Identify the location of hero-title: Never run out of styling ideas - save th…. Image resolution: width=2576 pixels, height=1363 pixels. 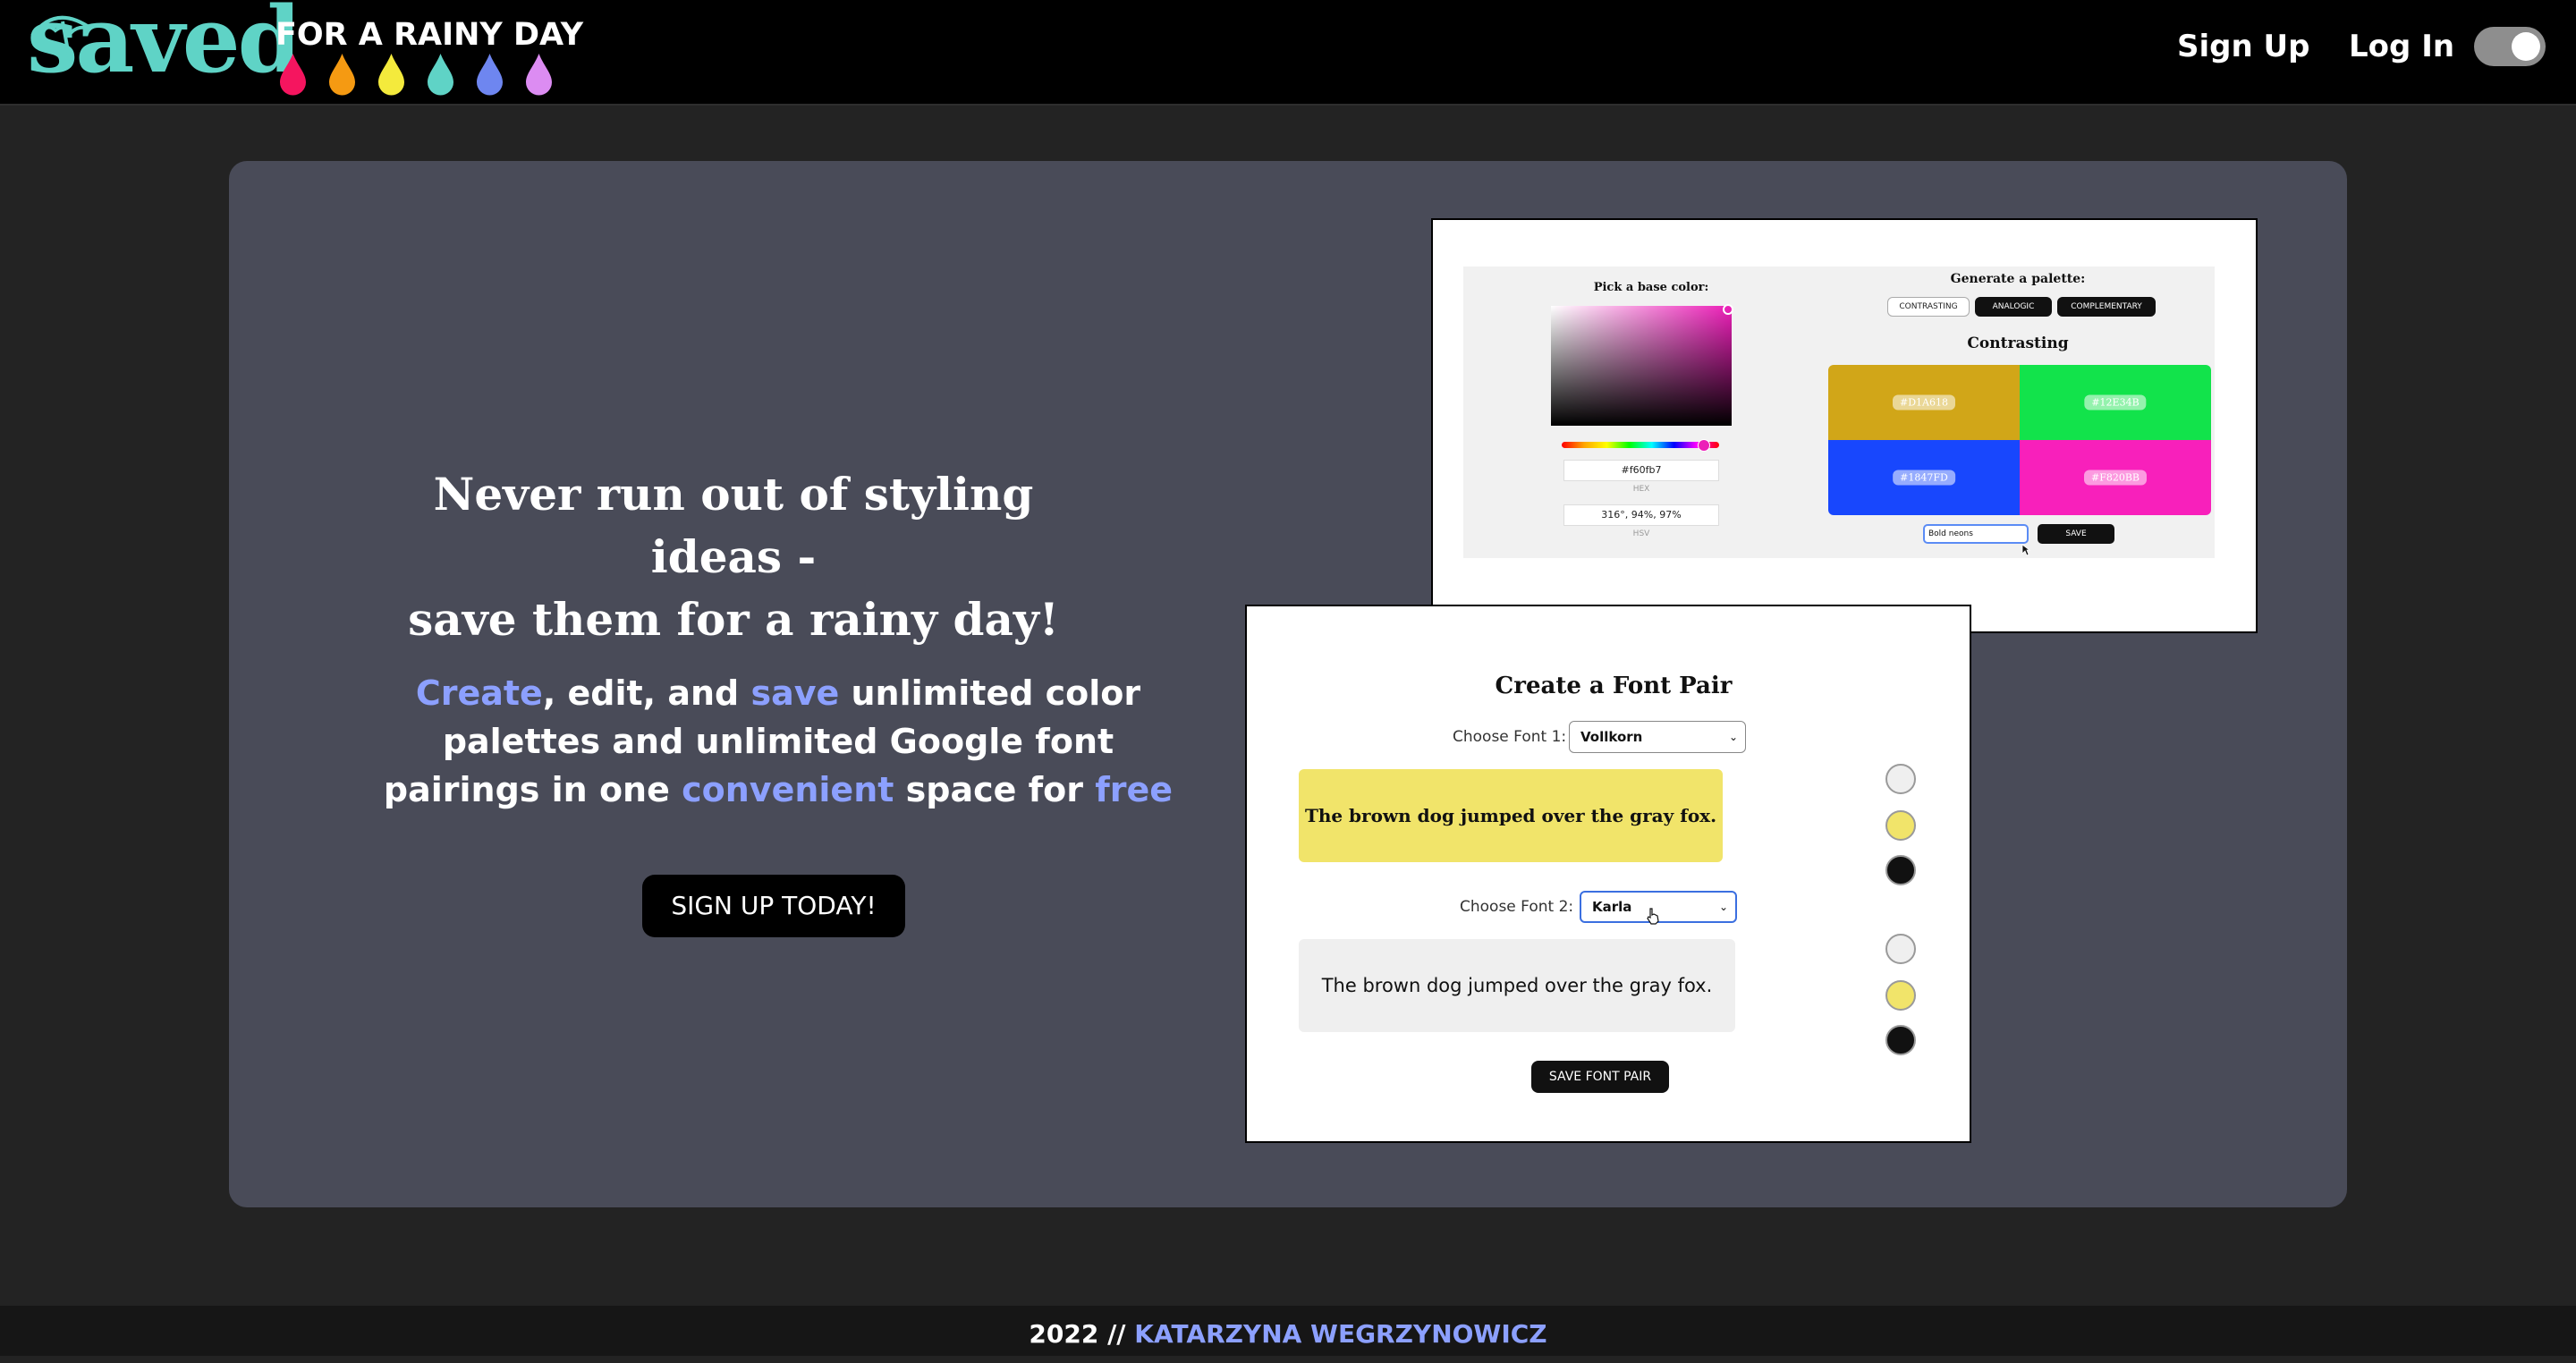
(733, 557).